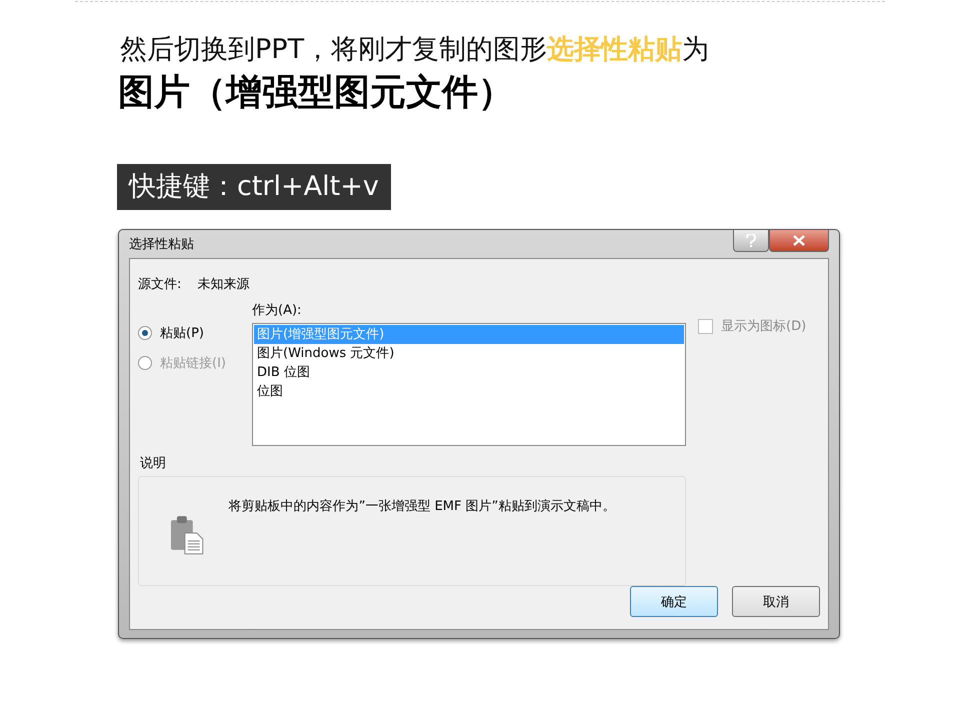 The width and height of the screenshot is (960, 720). What do you see at coordinates (195, 333) in the screenshot?
I see `radio-option: 粘贴(P)` at bounding box center [195, 333].